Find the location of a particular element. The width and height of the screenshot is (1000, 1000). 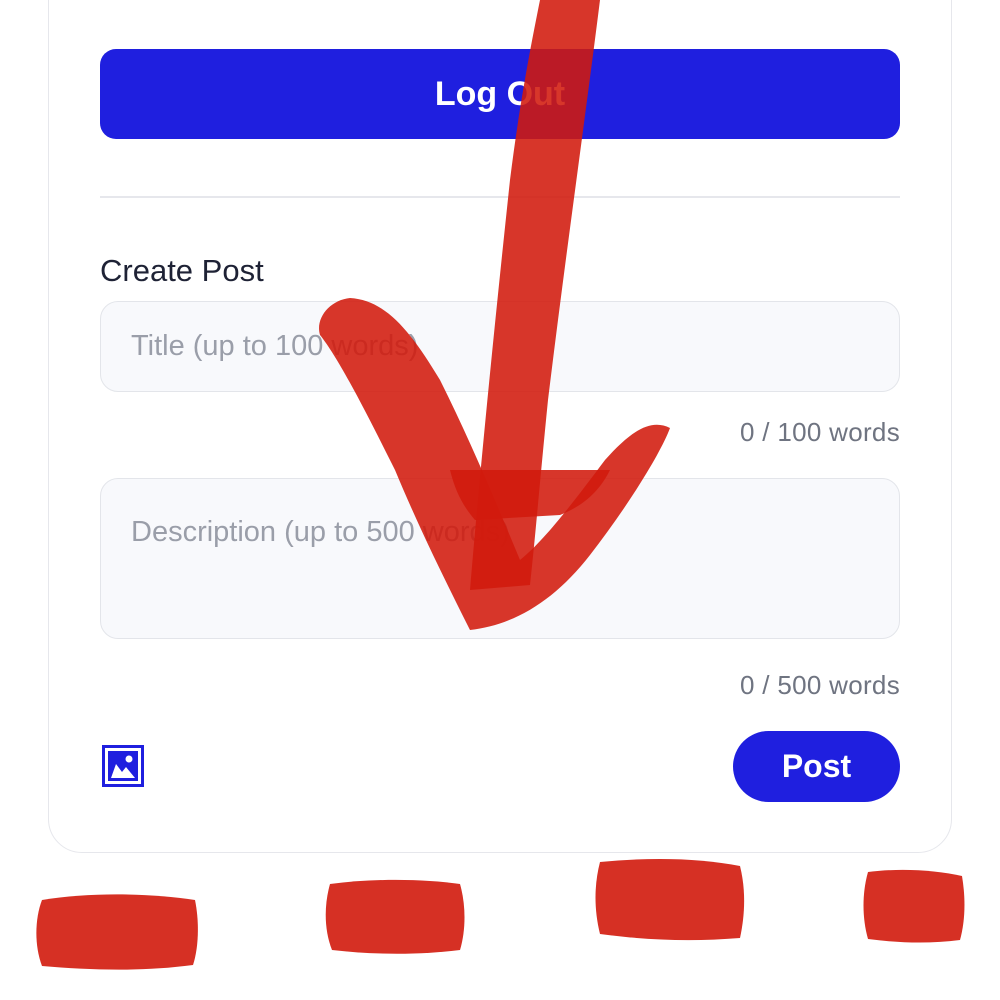

post-button: Post is located at coordinates (816, 766).